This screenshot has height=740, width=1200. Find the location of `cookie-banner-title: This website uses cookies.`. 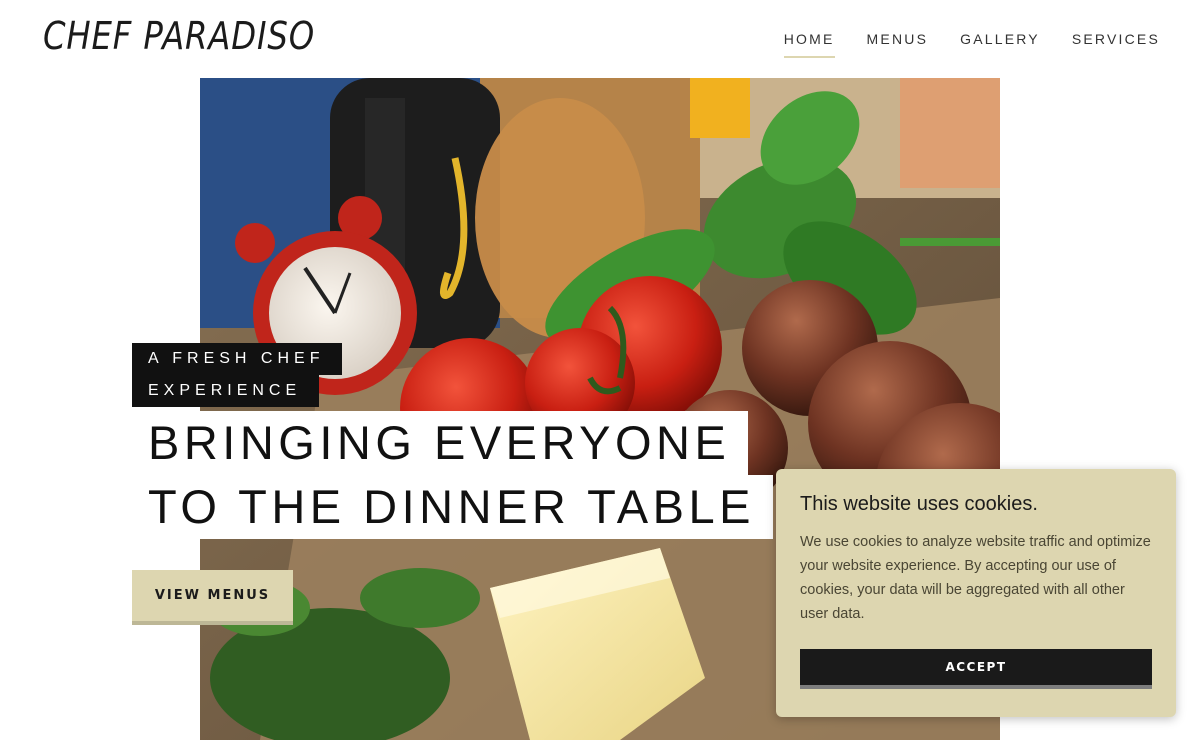

cookie-banner-title: This website uses cookies. is located at coordinates (919, 504).